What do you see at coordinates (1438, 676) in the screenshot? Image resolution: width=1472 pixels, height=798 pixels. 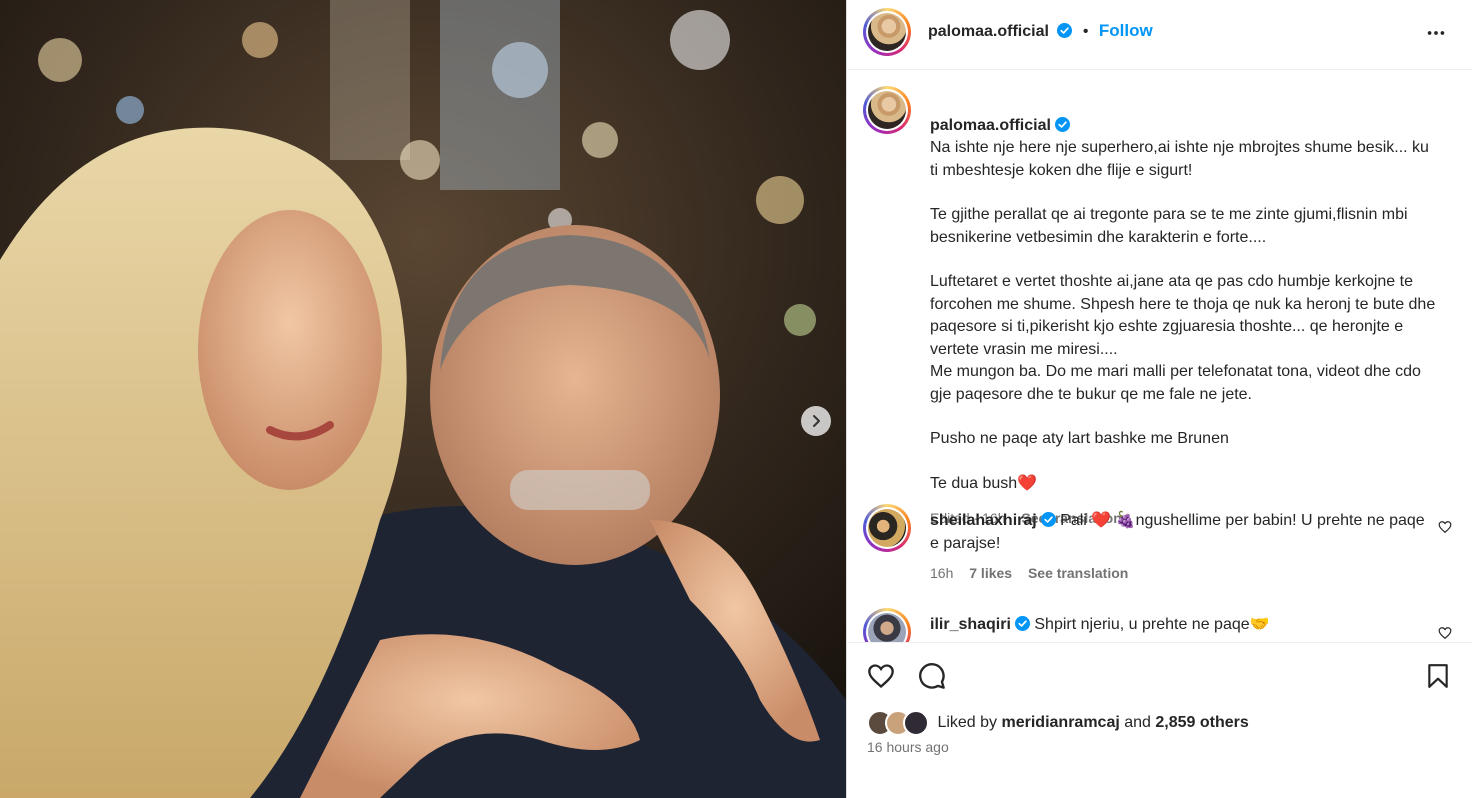 I see `bookmark-icon` at bounding box center [1438, 676].